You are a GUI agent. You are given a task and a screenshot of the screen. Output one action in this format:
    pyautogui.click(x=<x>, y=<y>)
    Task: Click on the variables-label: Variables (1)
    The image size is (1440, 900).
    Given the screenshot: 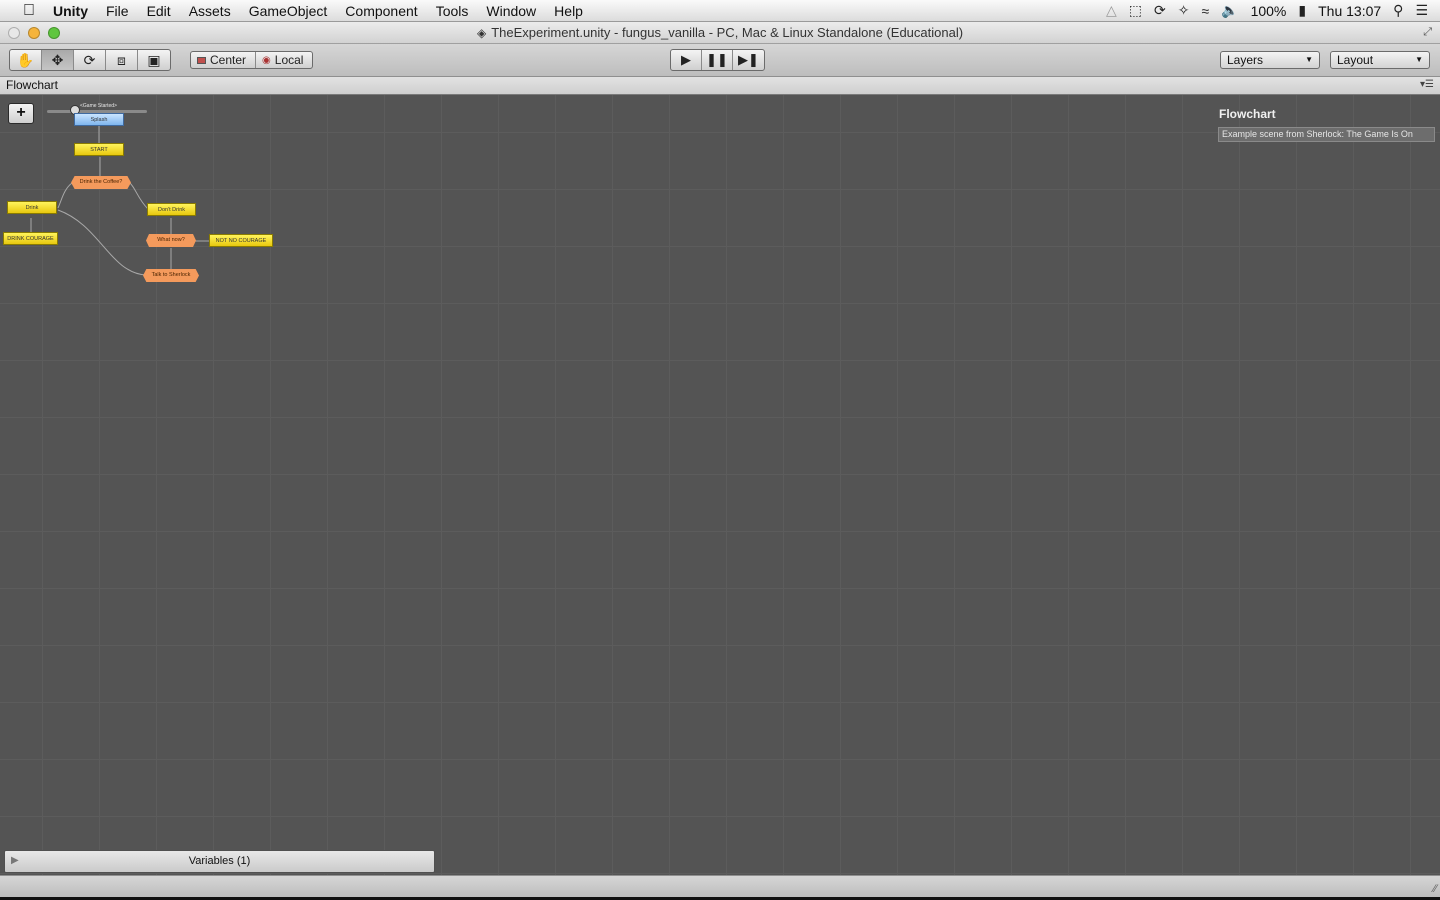 What is the action you would take?
    pyautogui.click(x=219, y=861)
    